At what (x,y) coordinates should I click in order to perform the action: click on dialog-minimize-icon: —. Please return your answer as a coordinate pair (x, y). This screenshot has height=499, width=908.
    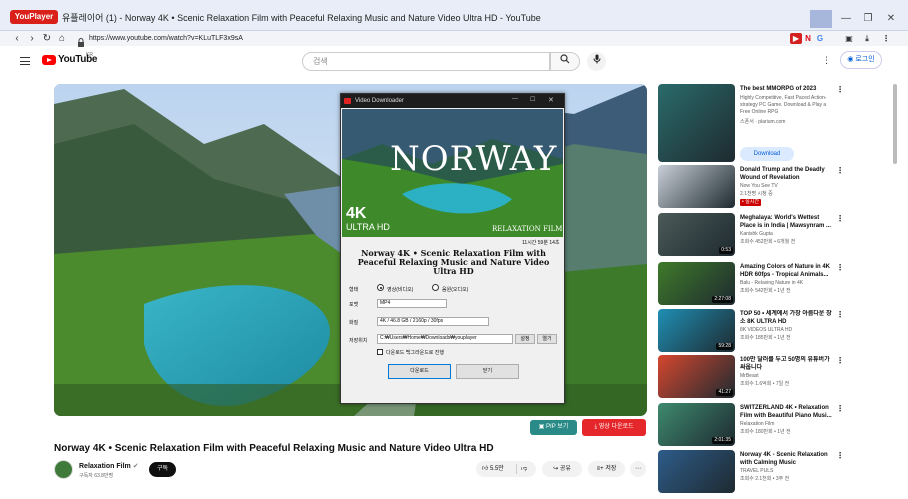
    Looking at the image, I should click on (515, 99).